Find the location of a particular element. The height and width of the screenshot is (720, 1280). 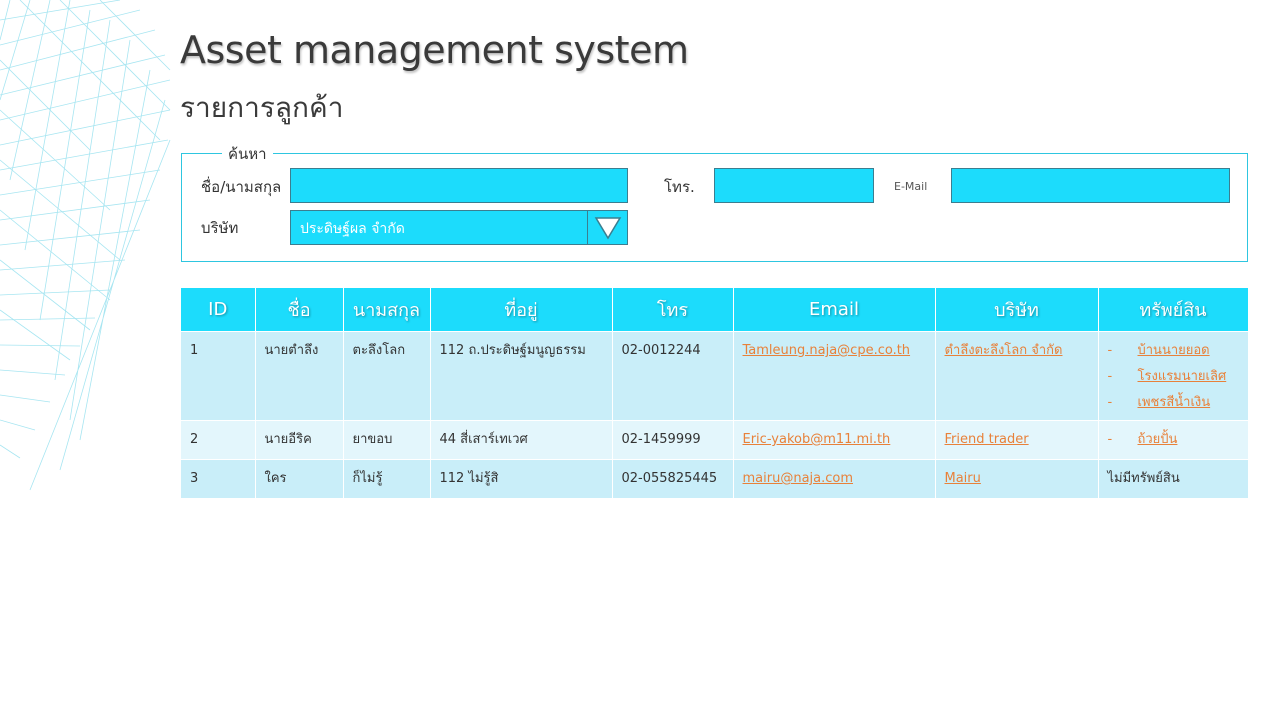

email-label: E-Mail is located at coordinates (911, 186).